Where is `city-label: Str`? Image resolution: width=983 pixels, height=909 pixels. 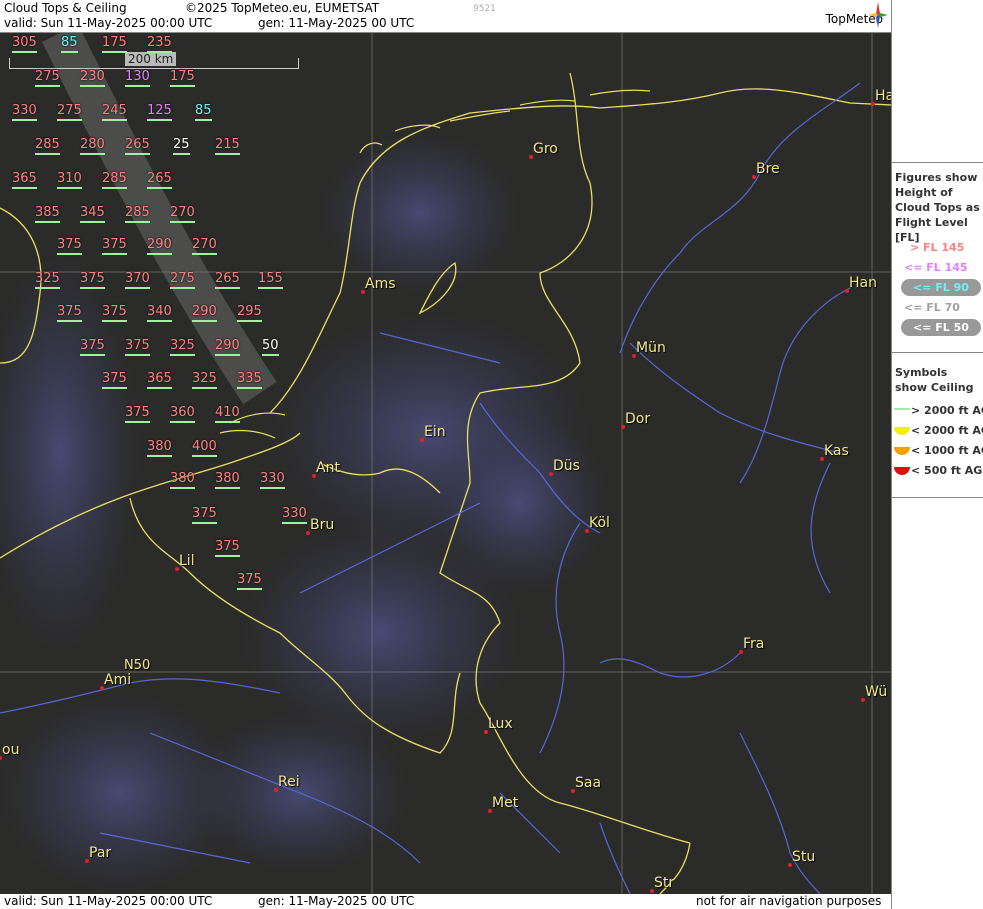
city-label: Str is located at coordinates (664, 883).